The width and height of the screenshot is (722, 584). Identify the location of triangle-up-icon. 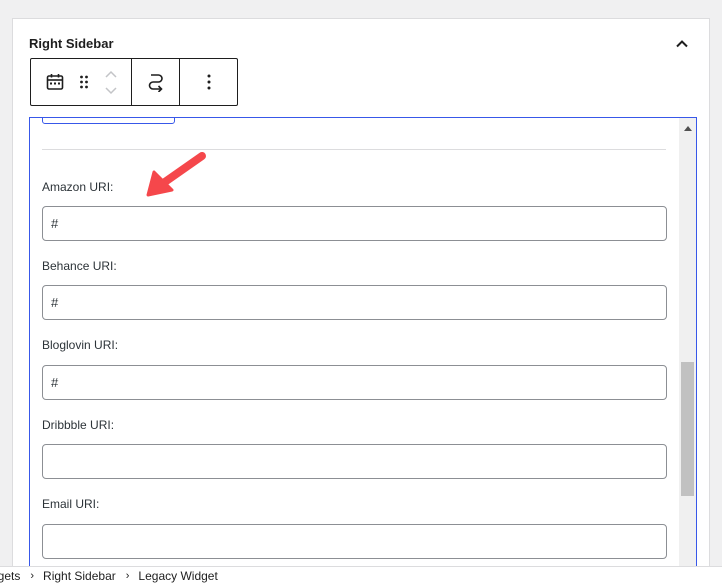
(687, 128).